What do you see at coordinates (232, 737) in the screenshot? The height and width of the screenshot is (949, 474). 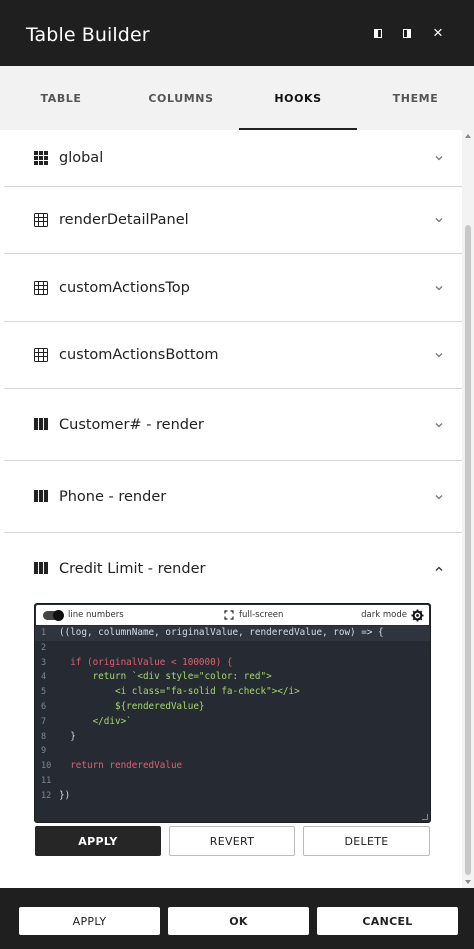 I see `code-line: 8 }` at bounding box center [232, 737].